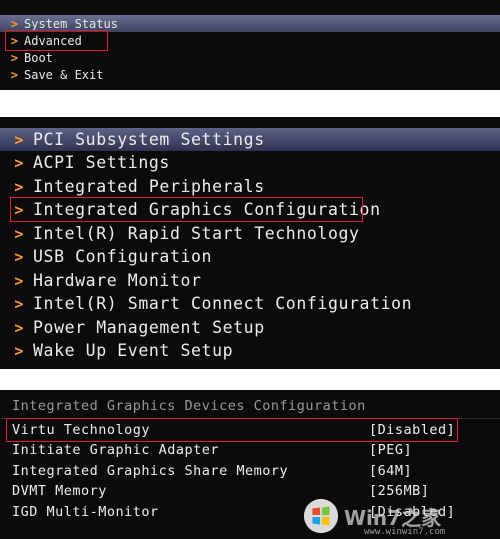 This screenshot has width=500, height=539. I want to click on advanced-item-label: ACPI Settings, so click(101, 162).